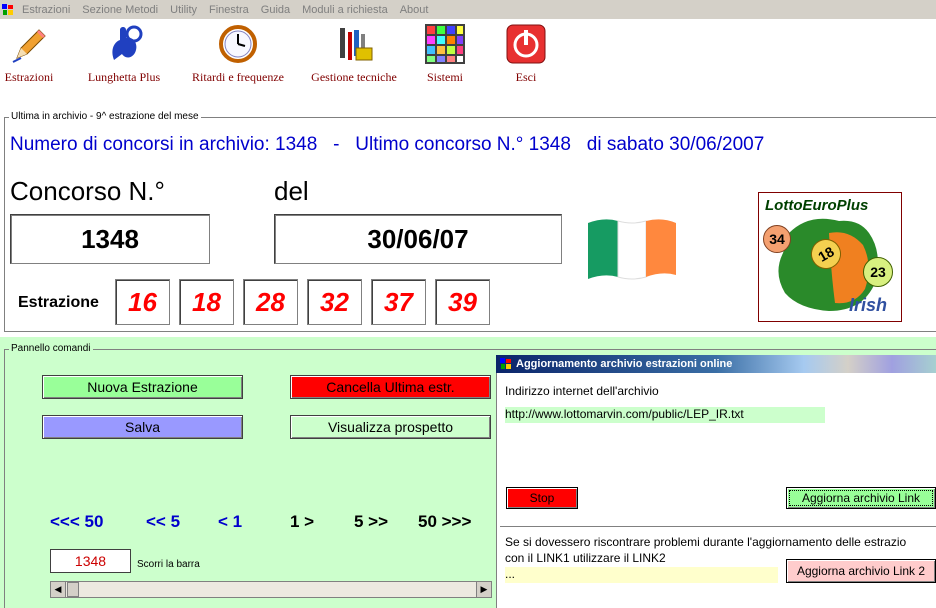 This screenshot has height=608, width=936. Describe the element at coordinates (110, 239) in the screenshot. I see `concorso-number-field: 1348` at that location.